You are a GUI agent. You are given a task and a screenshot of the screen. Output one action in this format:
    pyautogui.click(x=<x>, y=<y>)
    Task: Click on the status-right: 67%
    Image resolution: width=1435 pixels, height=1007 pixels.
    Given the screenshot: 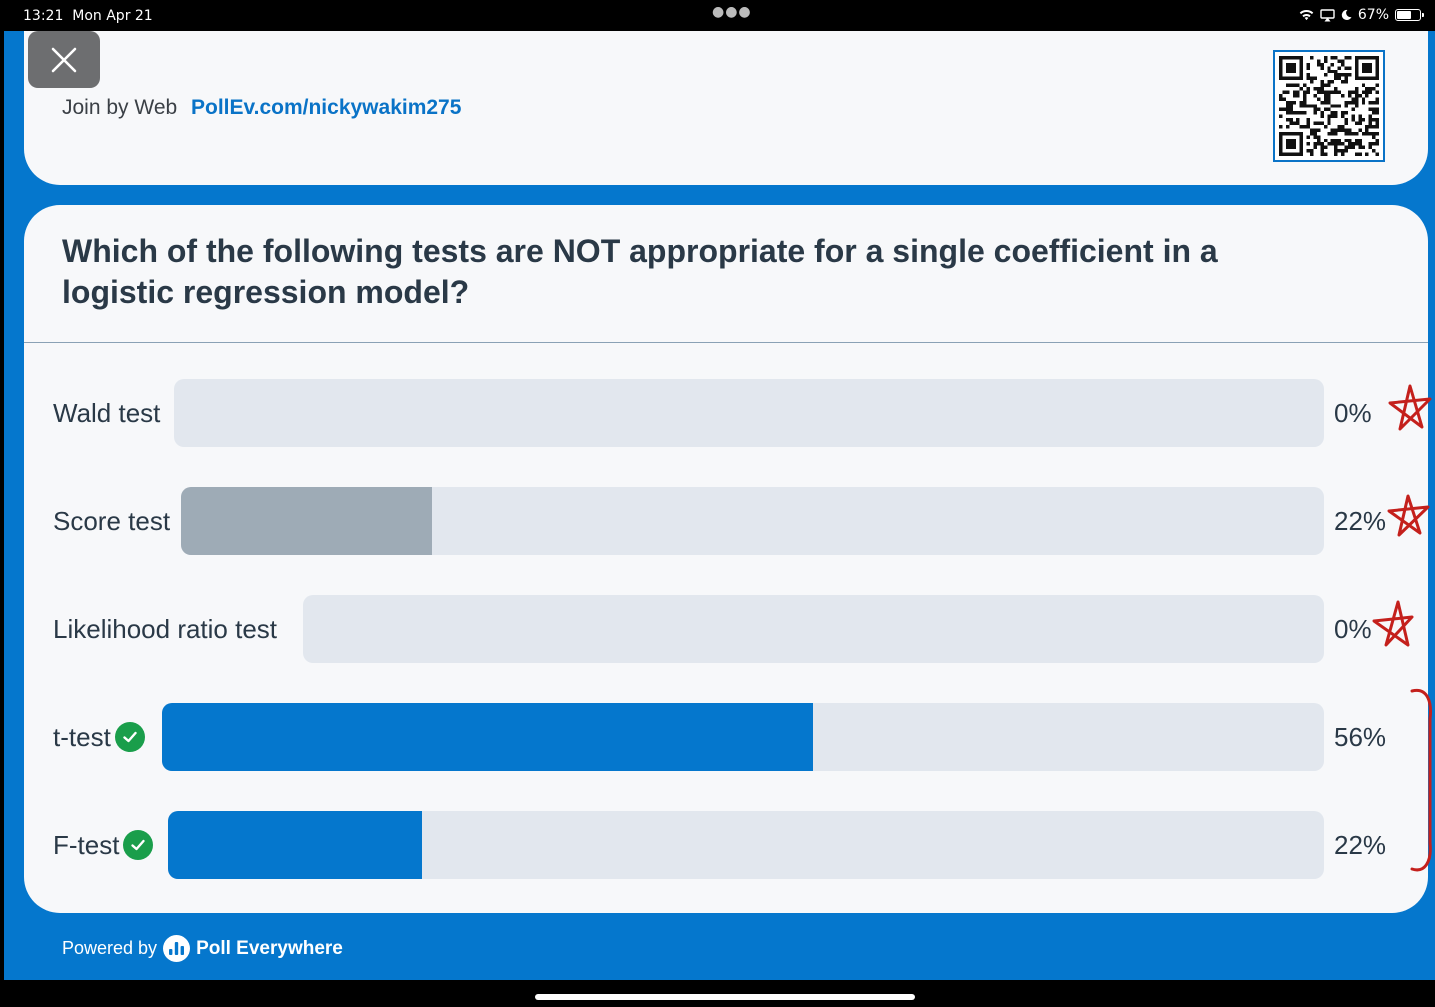 What is the action you would take?
    pyautogui.click(x=1361, y=15)
    